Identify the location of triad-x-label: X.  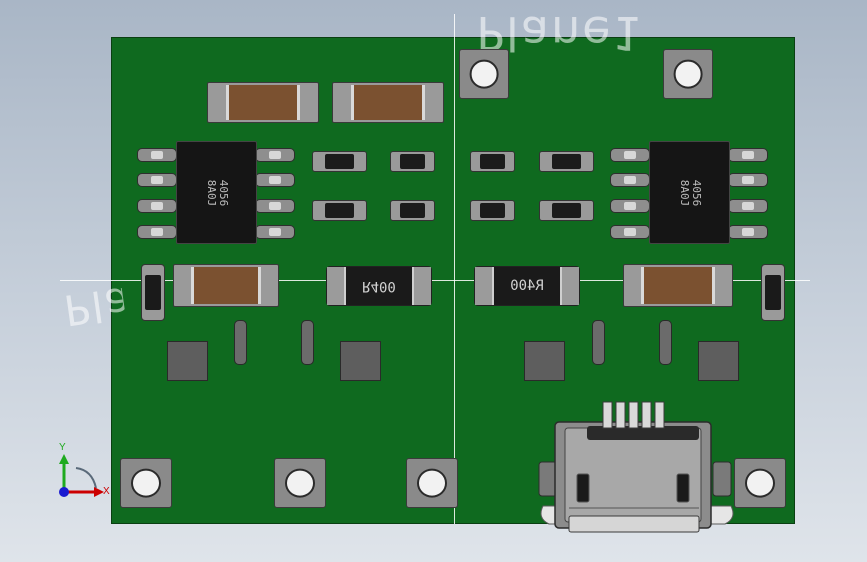
(106, 491).